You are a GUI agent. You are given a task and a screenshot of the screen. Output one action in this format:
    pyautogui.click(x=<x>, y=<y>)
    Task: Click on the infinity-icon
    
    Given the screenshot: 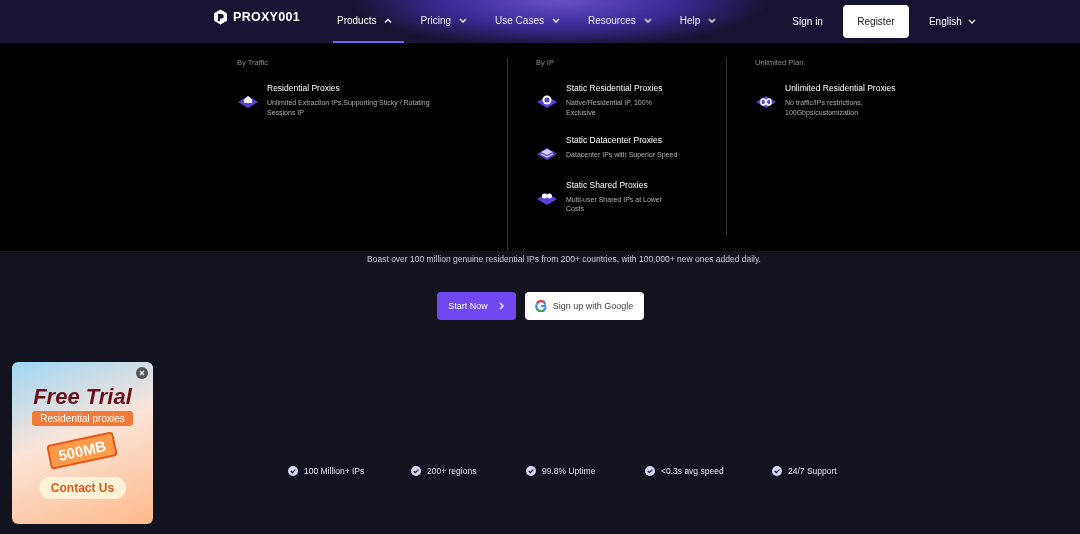 What is the action you would take?
    pyautogui.click(x=766, y=102)
    